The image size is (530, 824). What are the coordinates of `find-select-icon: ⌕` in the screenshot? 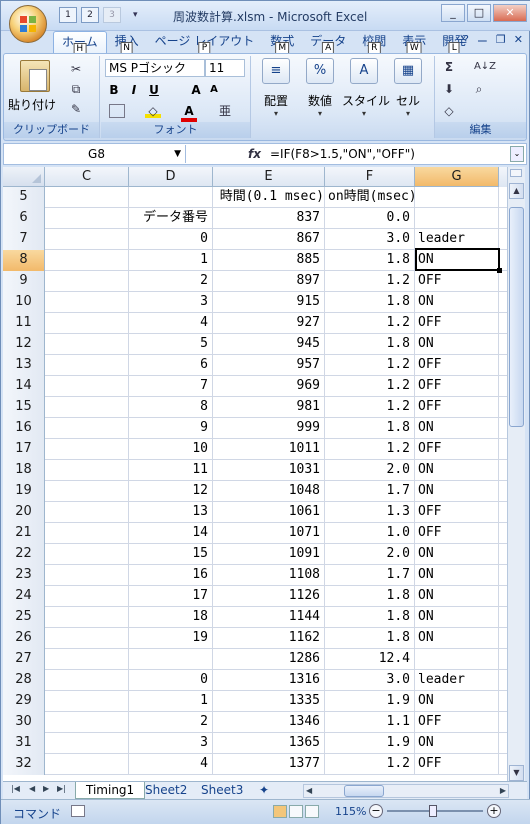 It's located at (479, 89).